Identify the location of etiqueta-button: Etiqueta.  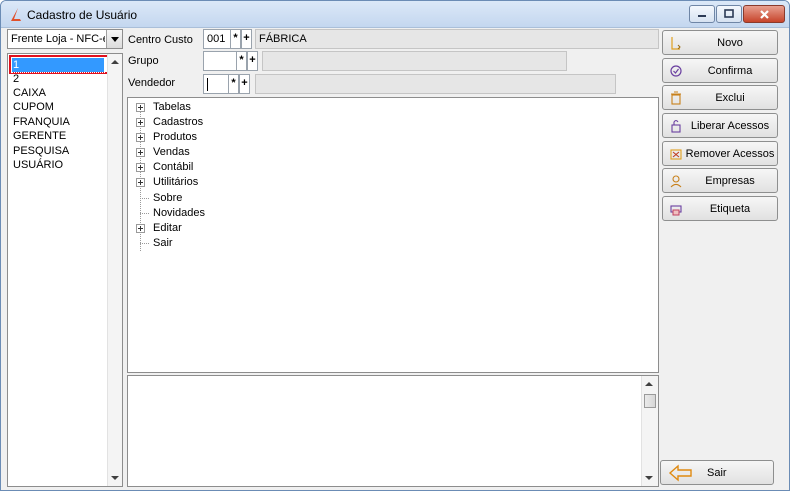
(720, 208).